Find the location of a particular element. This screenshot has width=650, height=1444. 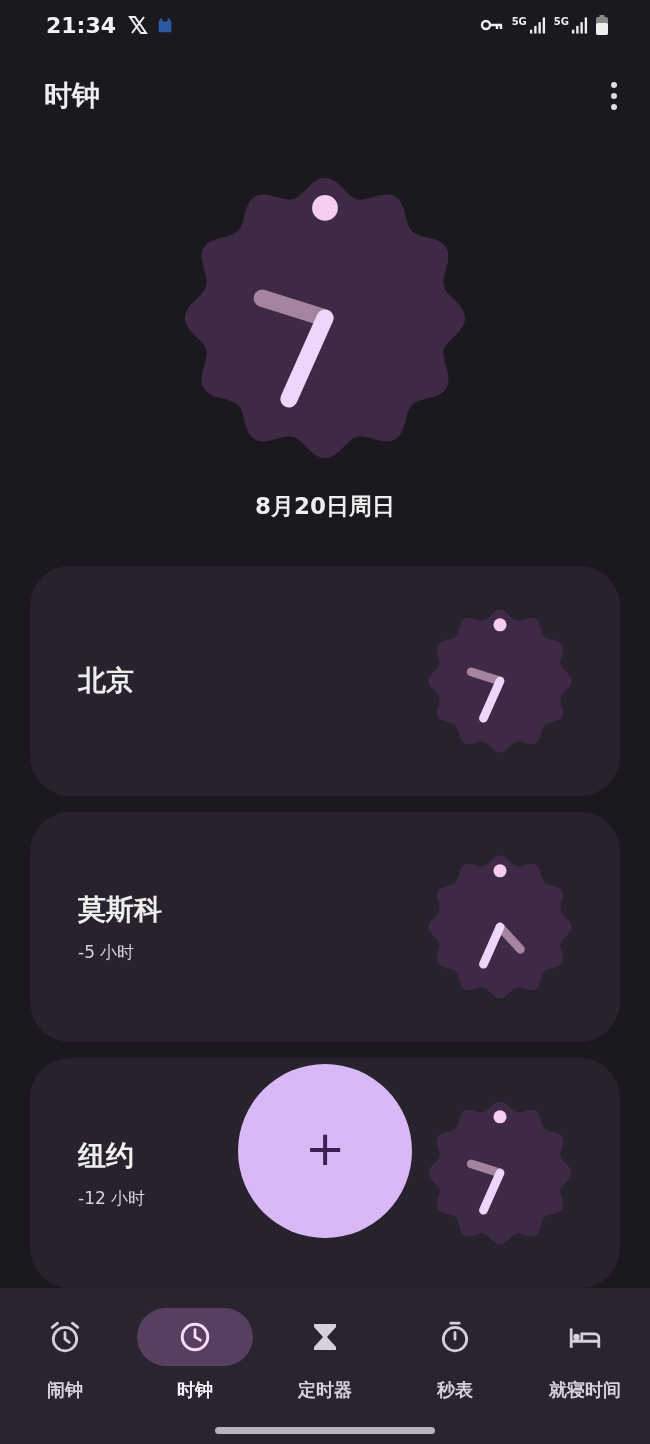

time-offset: -5 小时 is located at coordinates (107, 952).